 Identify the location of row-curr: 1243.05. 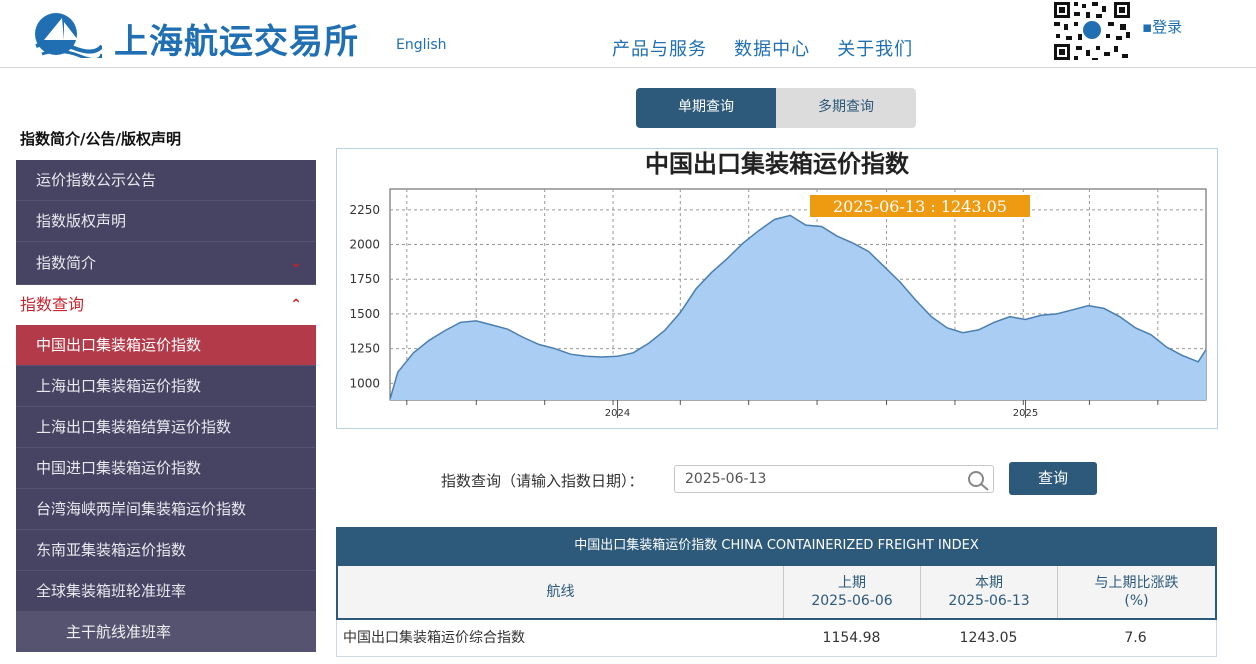
(988, 638).